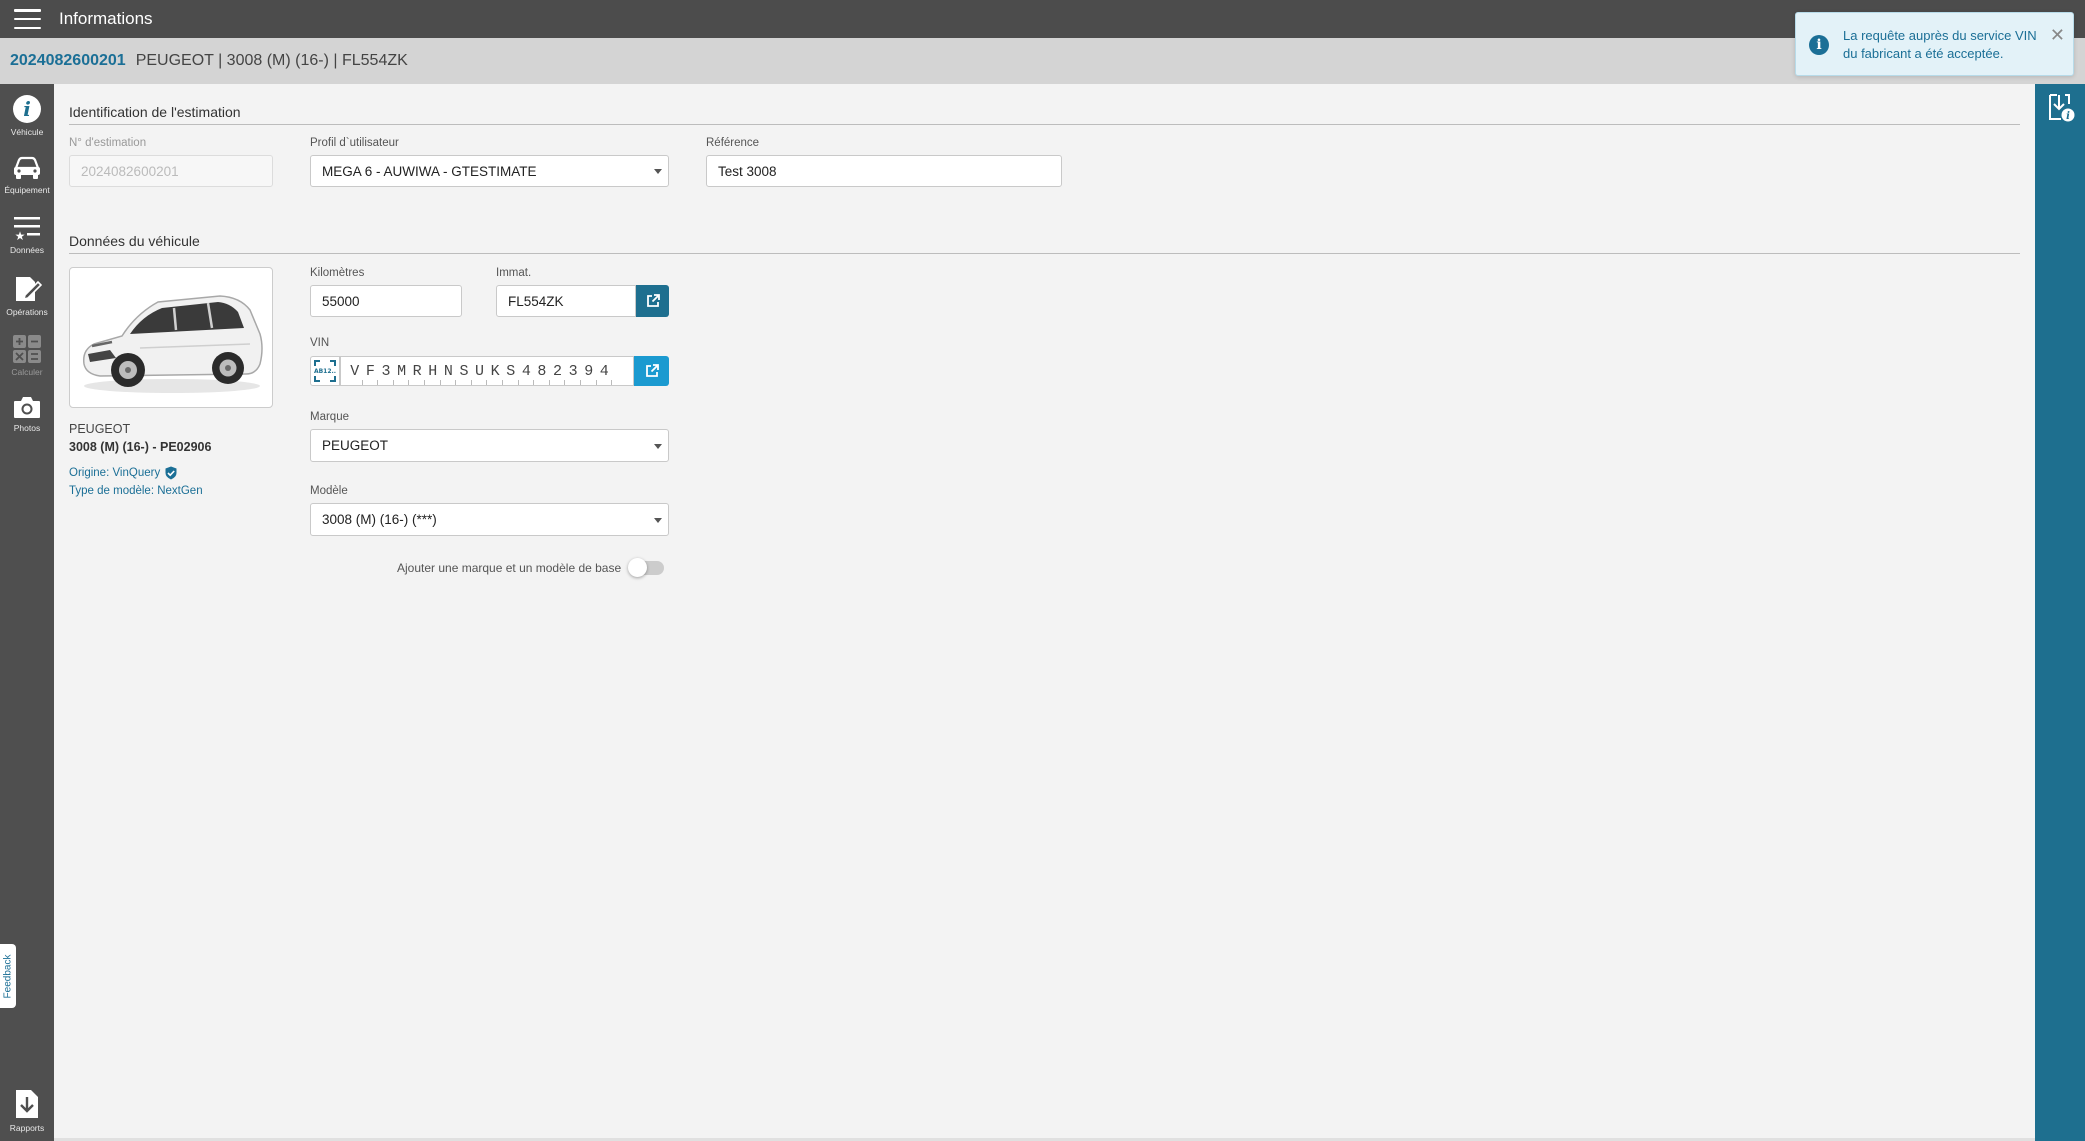  I want to click on vehicle-make: PEUGEOT, so click(100, 429).